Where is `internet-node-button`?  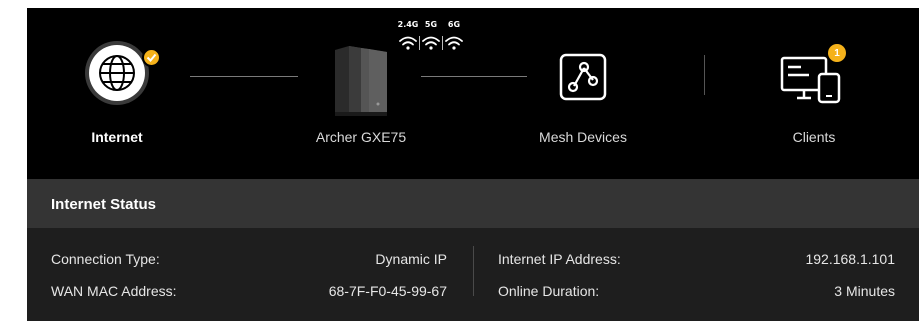
internet-node-button is located at coordinates (117, 73).